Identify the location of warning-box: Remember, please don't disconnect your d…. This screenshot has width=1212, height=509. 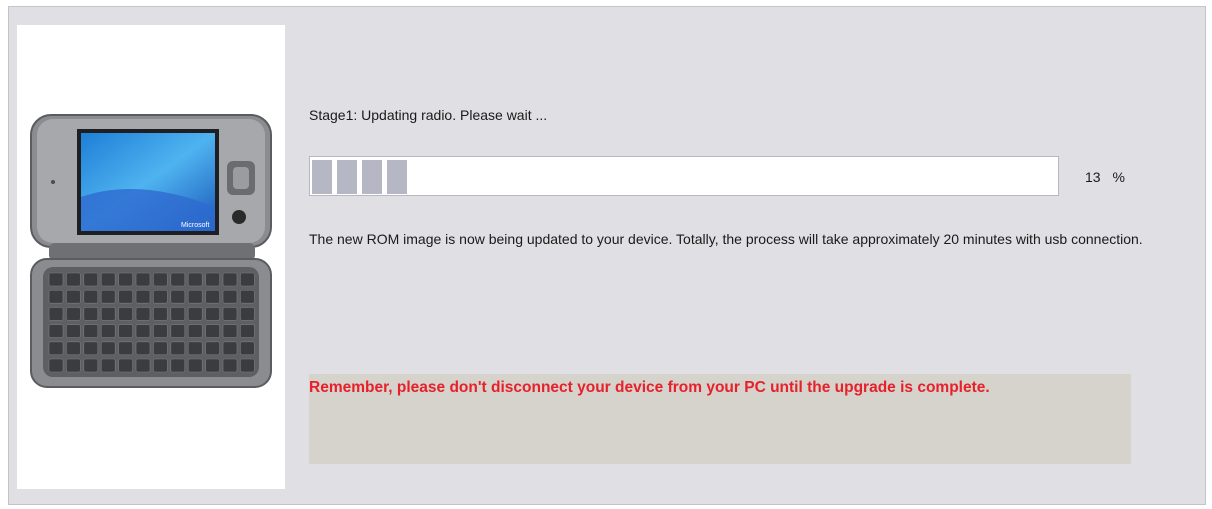
(720, 419).